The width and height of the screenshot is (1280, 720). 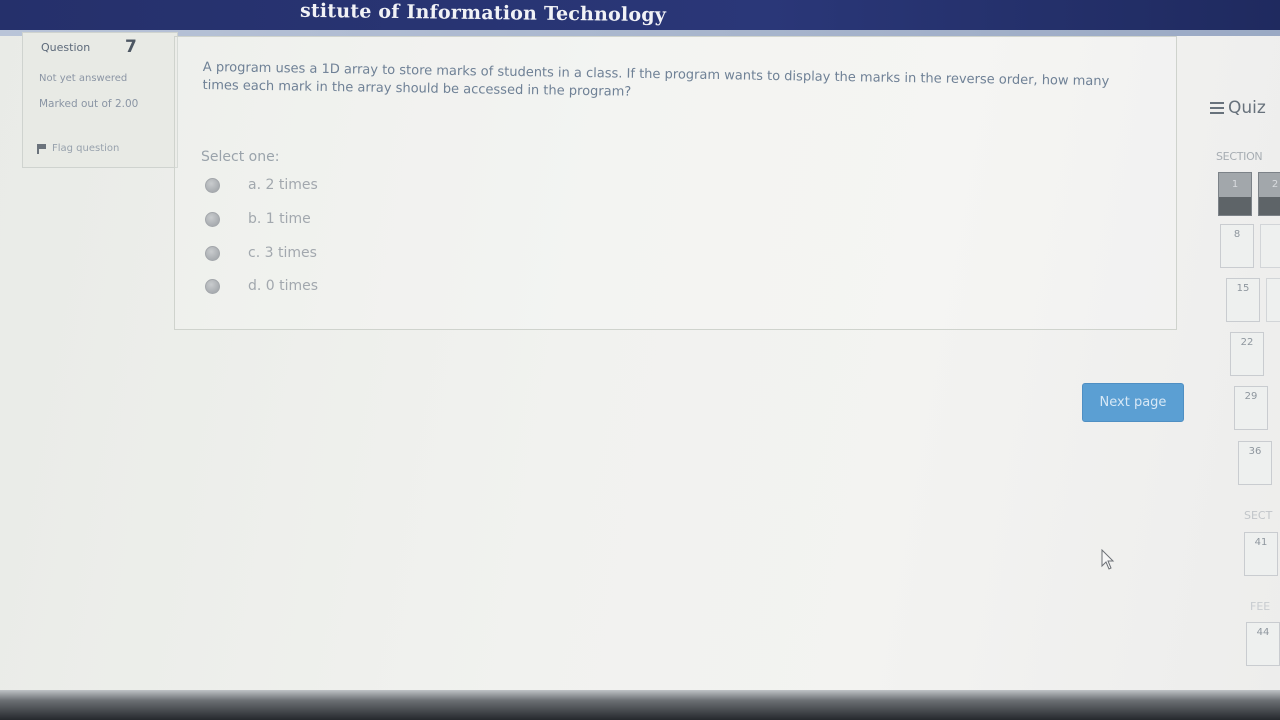 I want to click on quiz-nav-button-2: 2, so click(x=1269, y=194).